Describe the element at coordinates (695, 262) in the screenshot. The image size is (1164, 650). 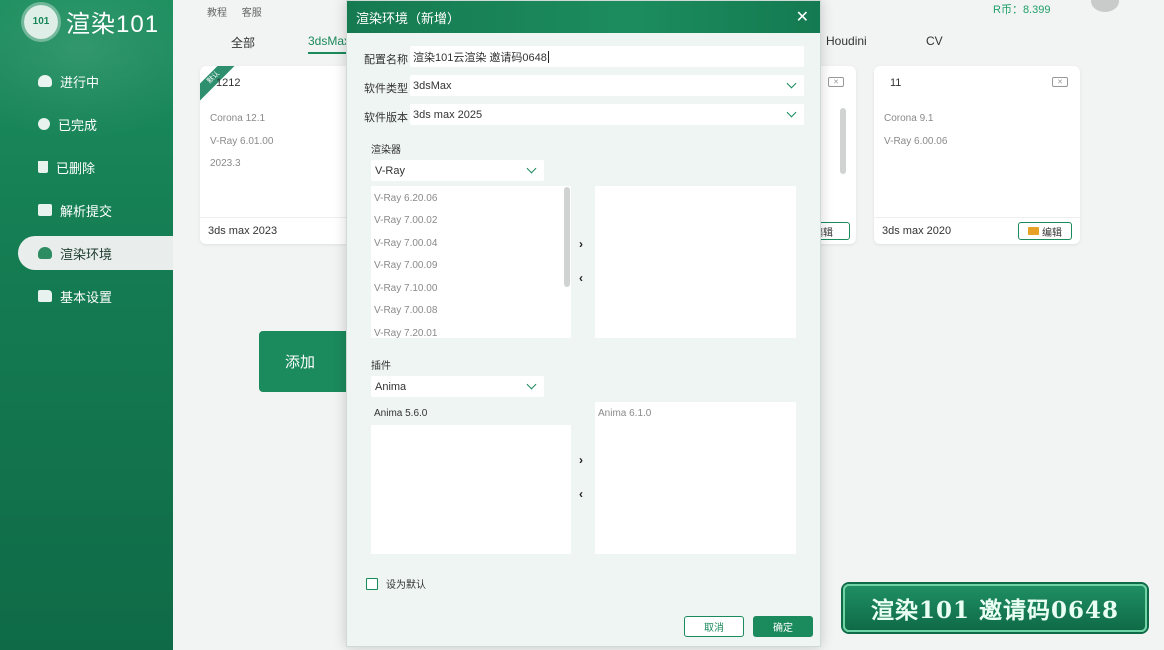
I see `renderer-selected-list` at that location.